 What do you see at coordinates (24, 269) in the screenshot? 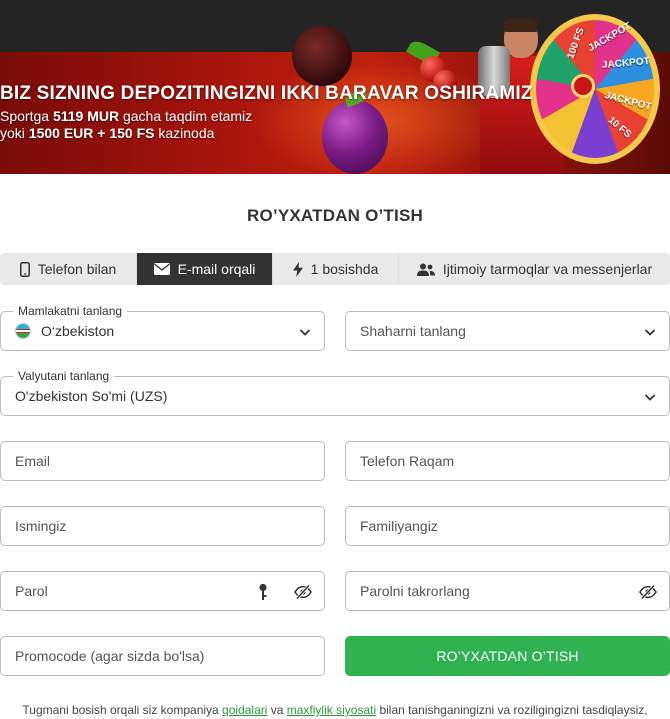
I see `phone-icon` at bounding box center [24, 269].